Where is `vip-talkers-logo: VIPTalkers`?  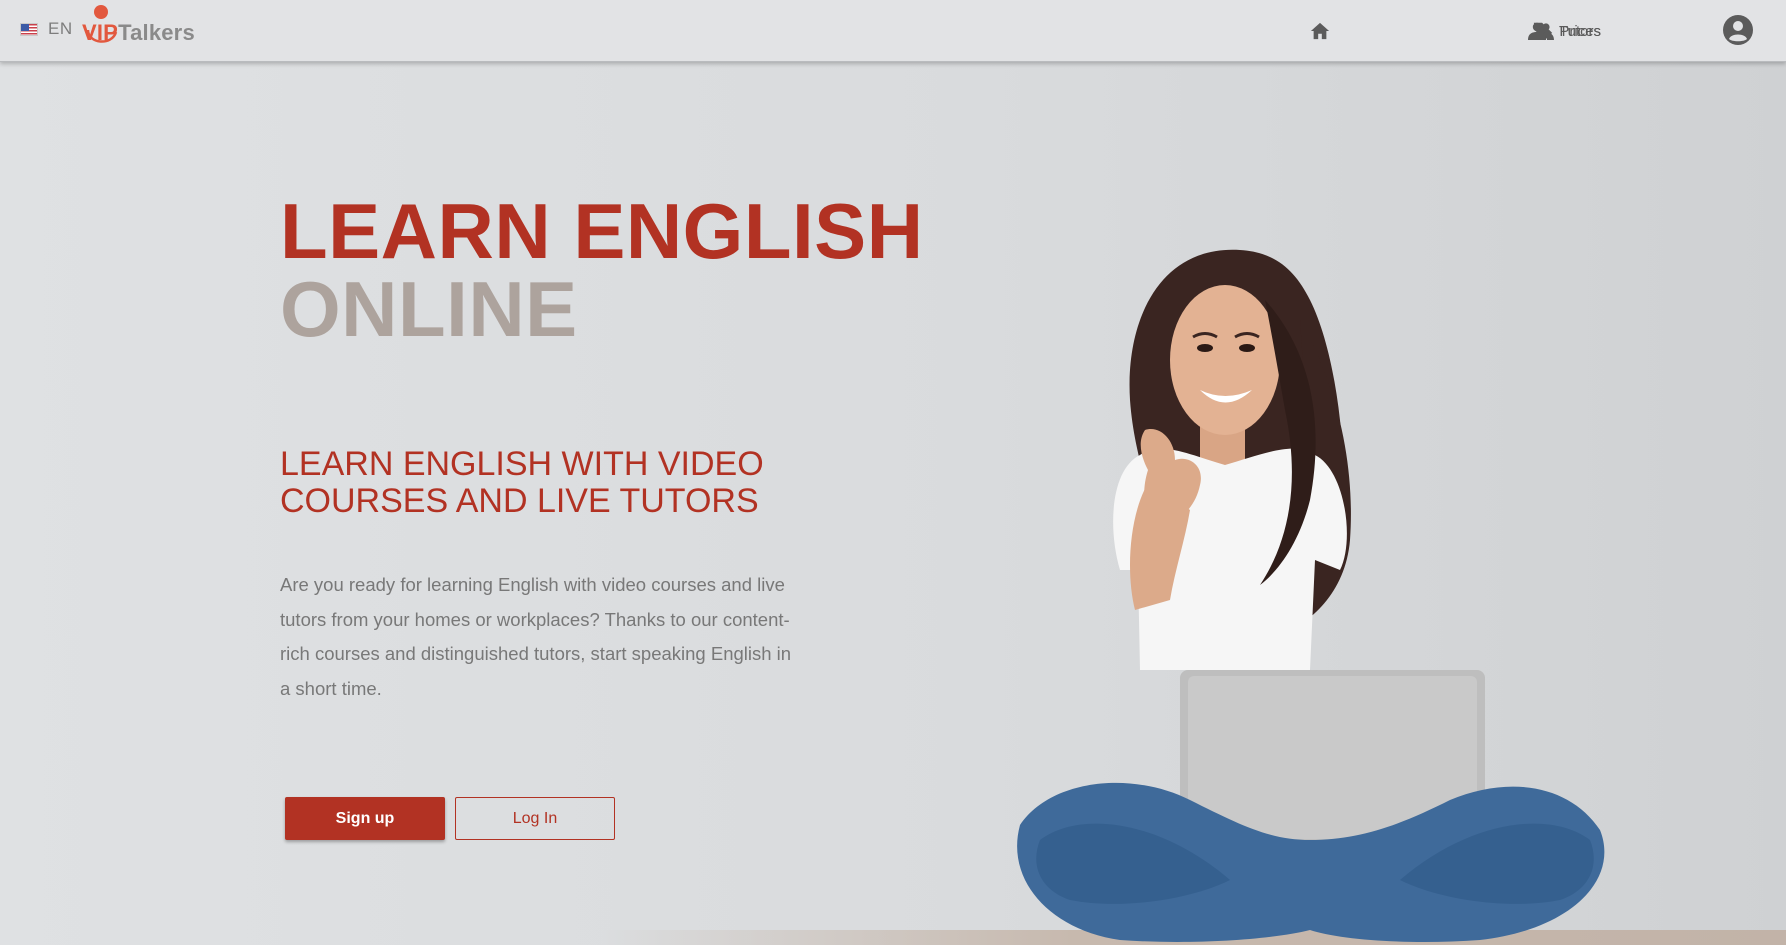
vip-talkers-logo: VIPTalkers is located at coordinates (138, 26).